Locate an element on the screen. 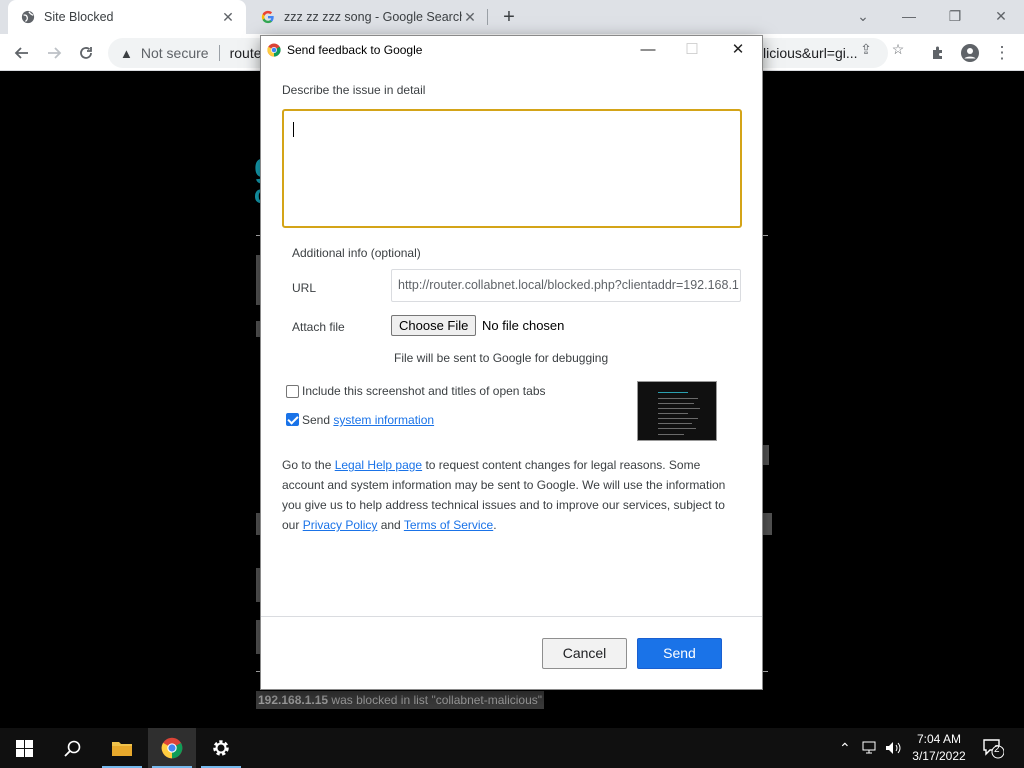  describe-label: Describe the issue in detail is located at coordinates (354, 90).